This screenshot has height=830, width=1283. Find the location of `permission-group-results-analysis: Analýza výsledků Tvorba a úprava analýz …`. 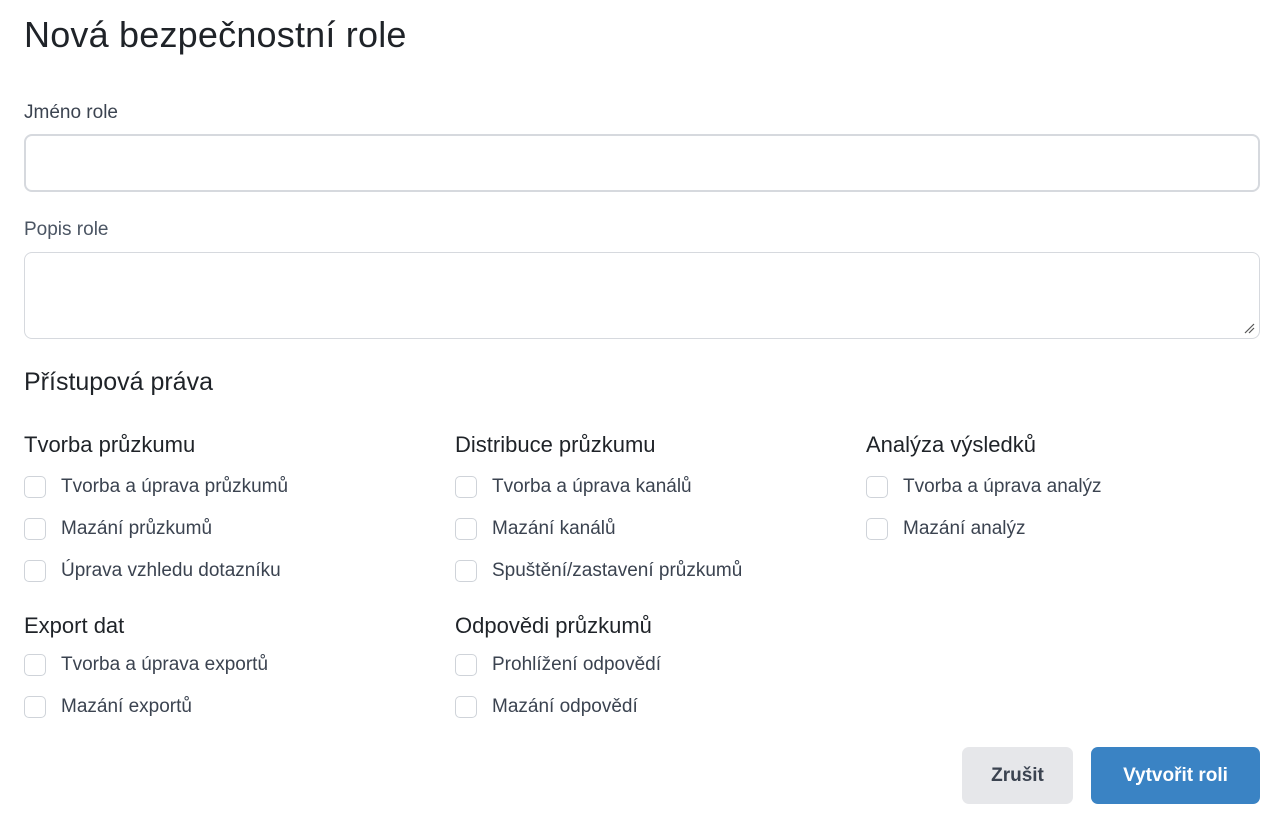

permission-group-results-analysis: Analýza výsledků Tvorba a úprava analýz … is located at coordinates (984, 490).